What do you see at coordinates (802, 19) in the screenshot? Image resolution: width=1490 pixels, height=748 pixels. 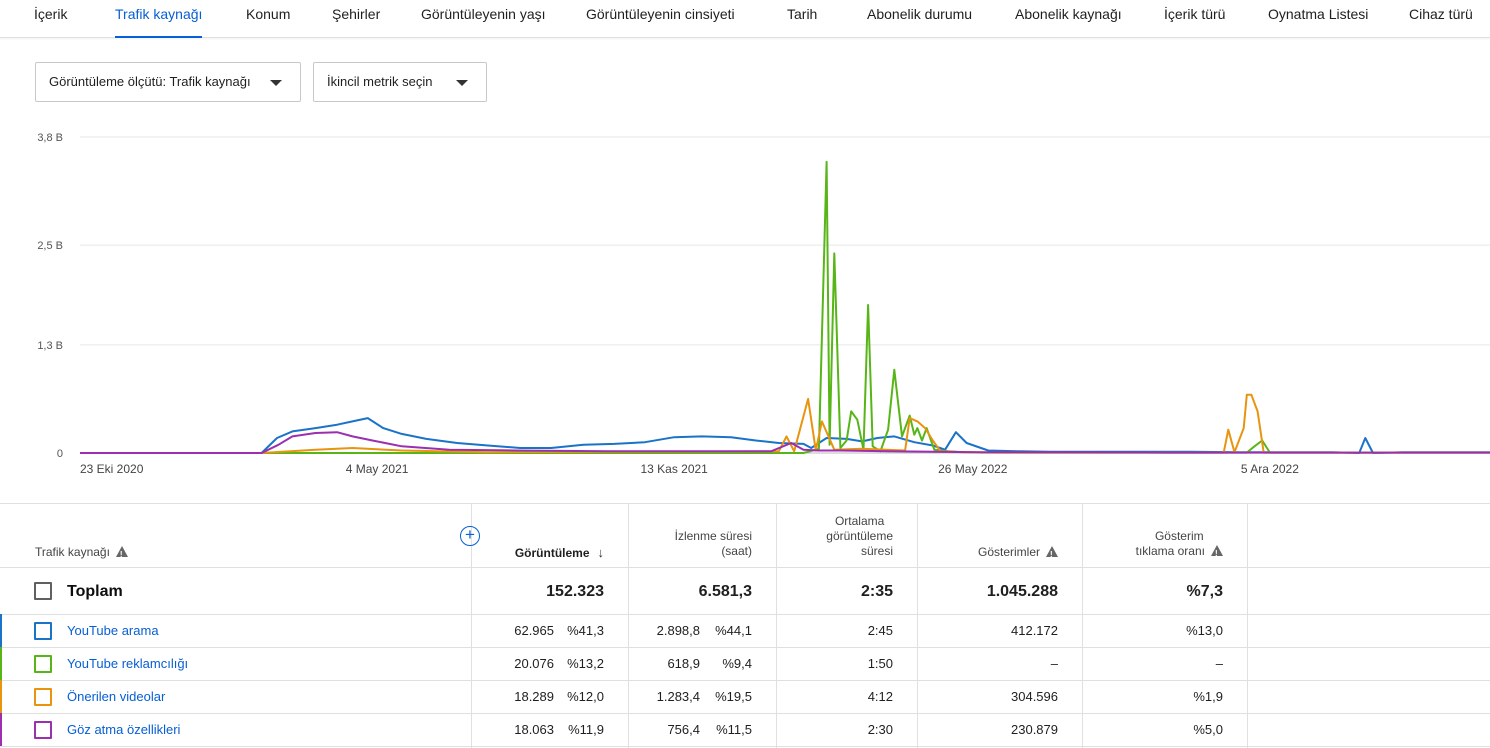 I see `tab-date: Tarih` at bounding box center [802, 19].